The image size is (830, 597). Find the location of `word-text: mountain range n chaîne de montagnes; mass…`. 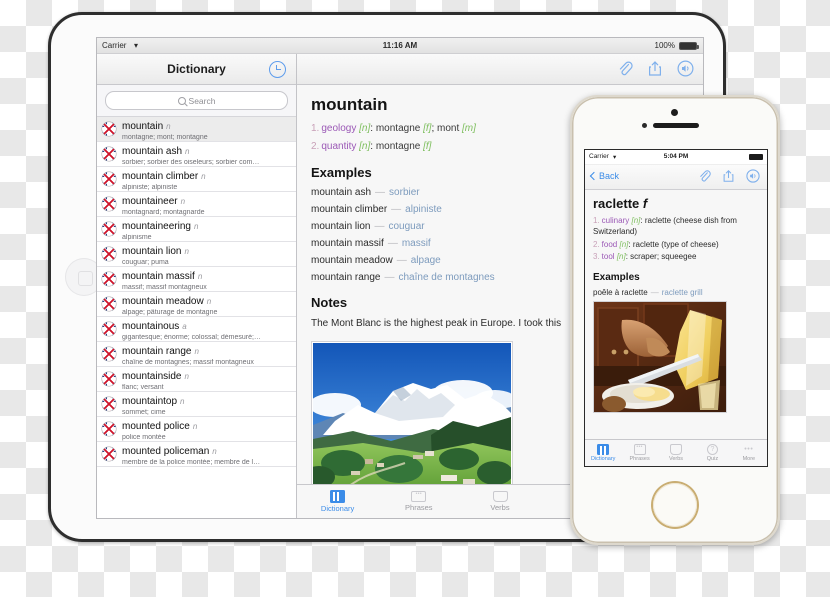

word-text: mountain range n chaîne de montagnes; mass… is located at coordinates (206, 354).